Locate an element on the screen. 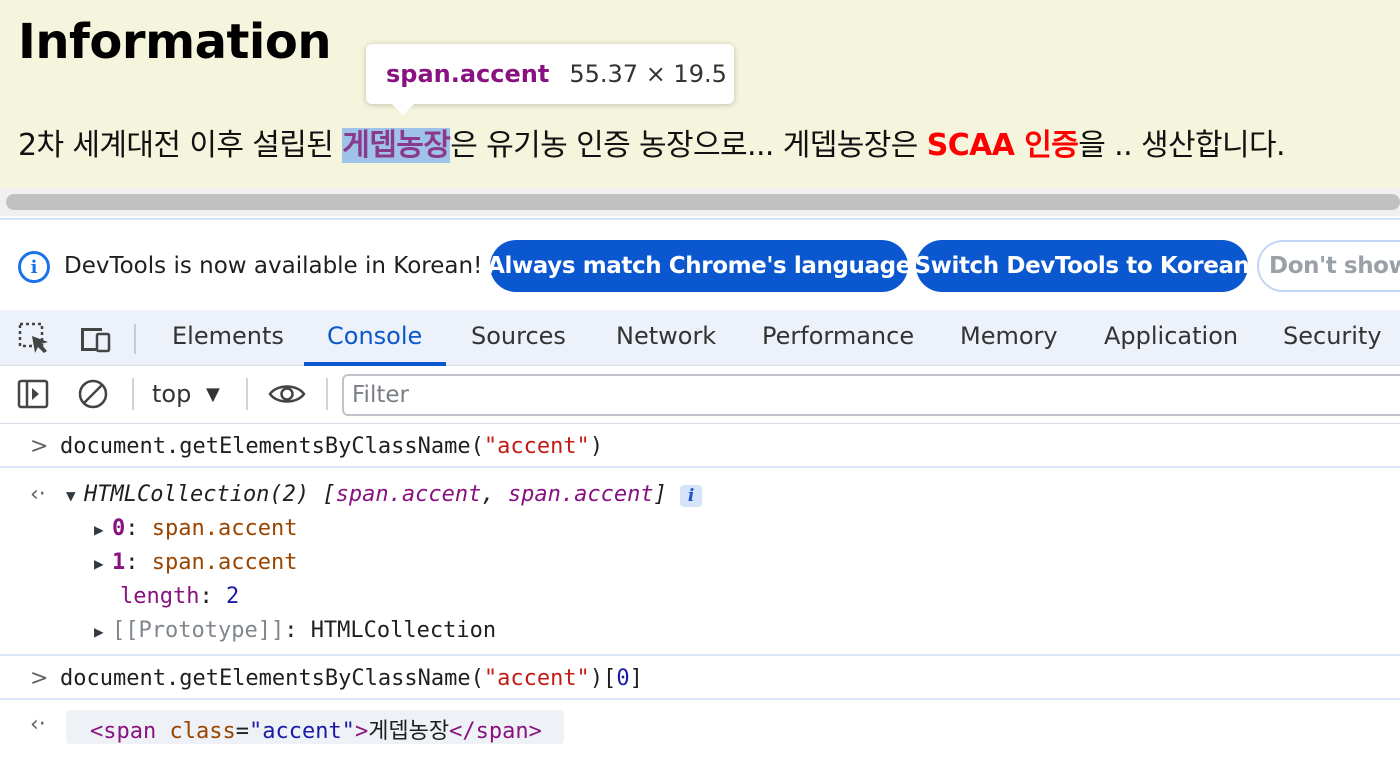  tab-sources: Sources is located at coordinates (518, 336).